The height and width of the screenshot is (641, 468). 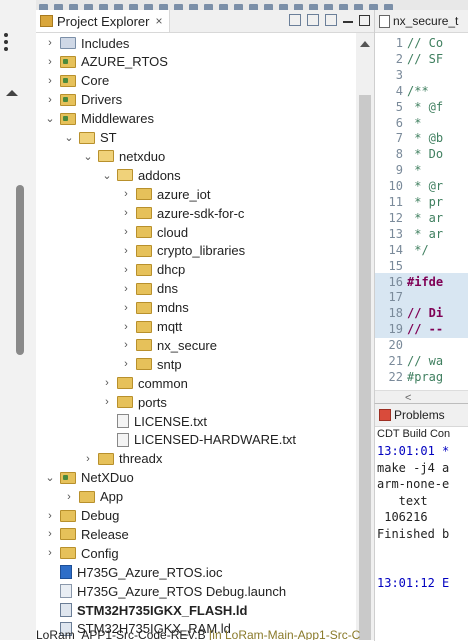 I want to click on tree-item-label: common, so click(x=163, y=383).